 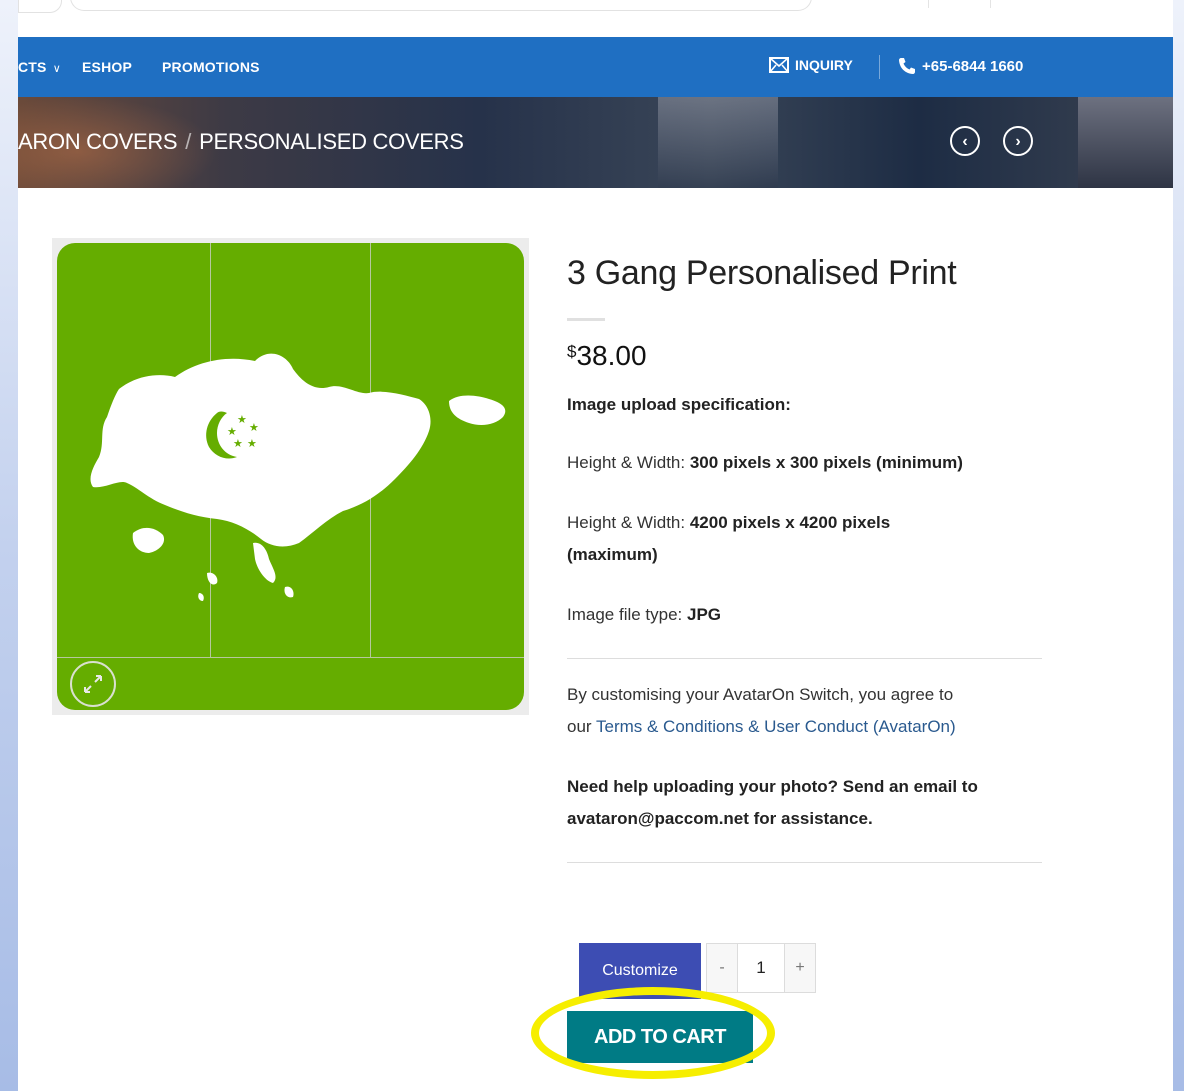 I want to click on chevron-down-icon: ∨, so click(x=56, y=69).